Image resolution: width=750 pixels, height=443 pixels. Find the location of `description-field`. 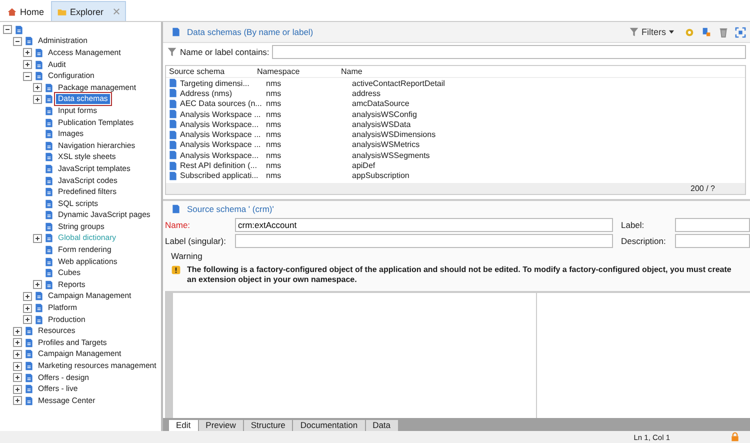

description-field is located at coordinates (712, 241).